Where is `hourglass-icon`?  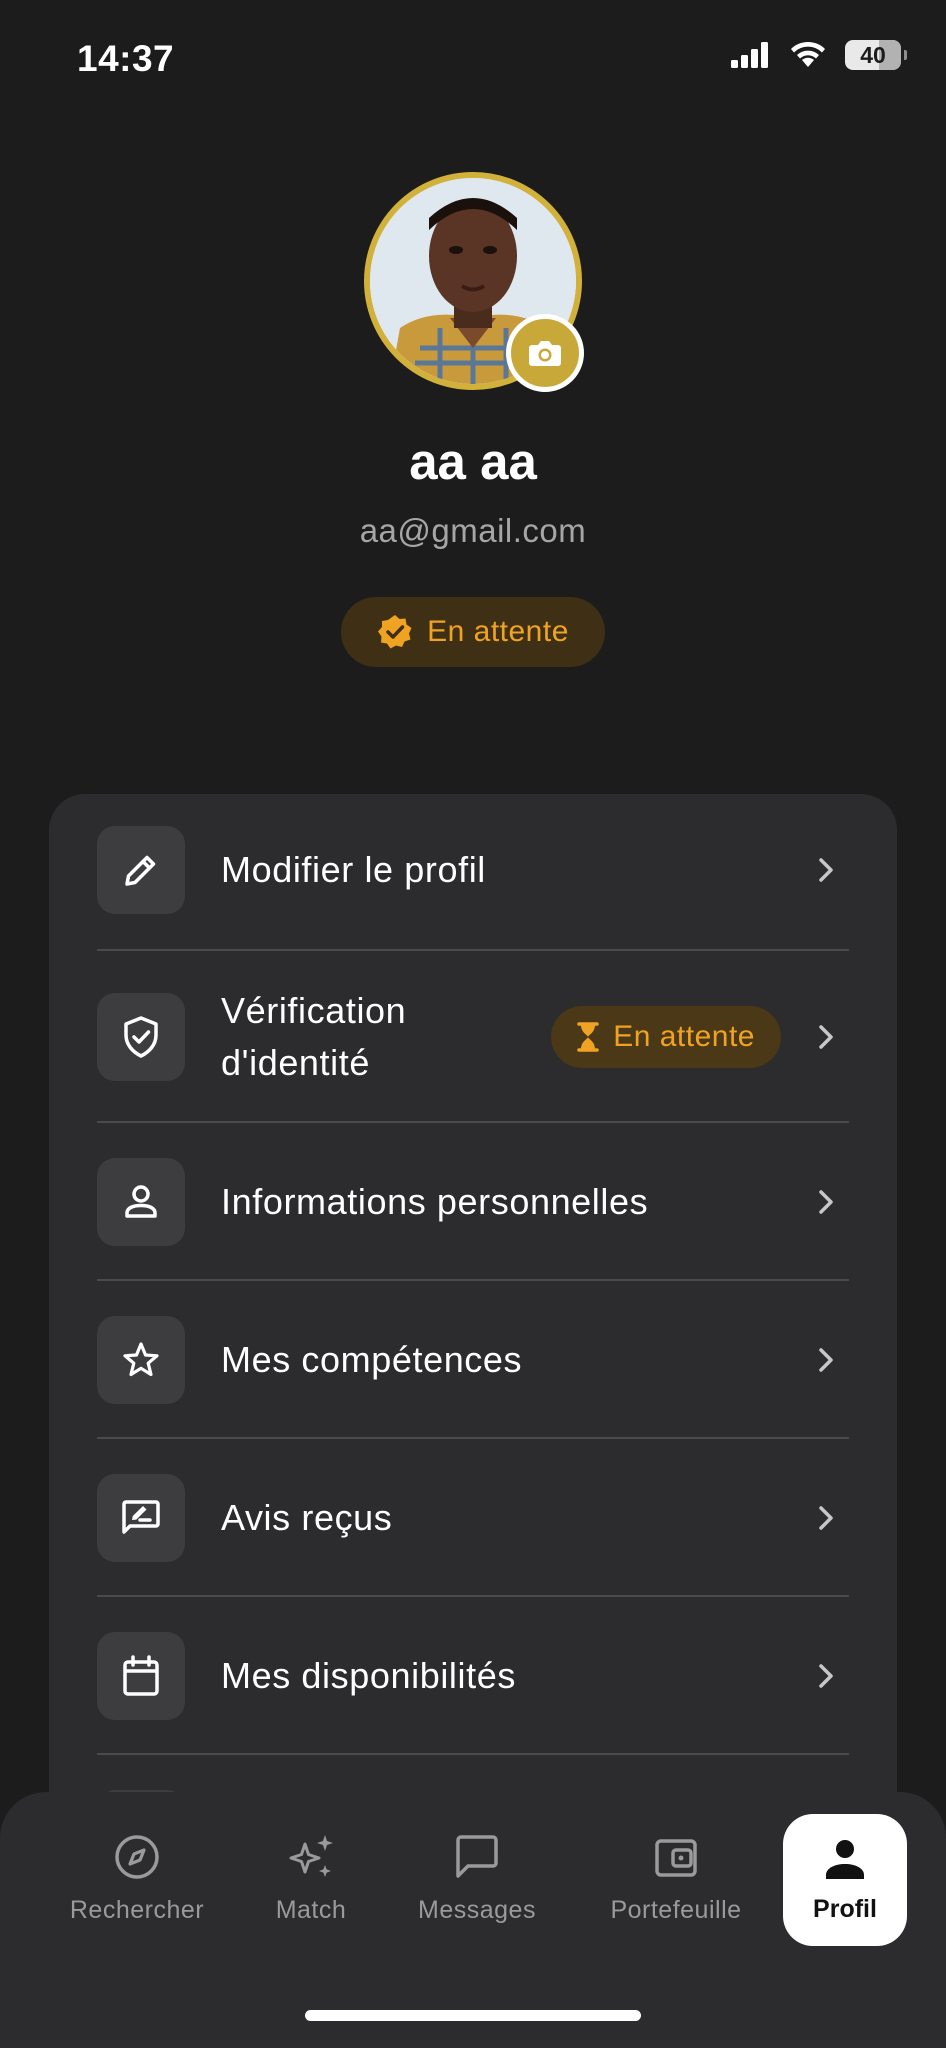 hourglass-icon is located at coordinates (588, 1037).